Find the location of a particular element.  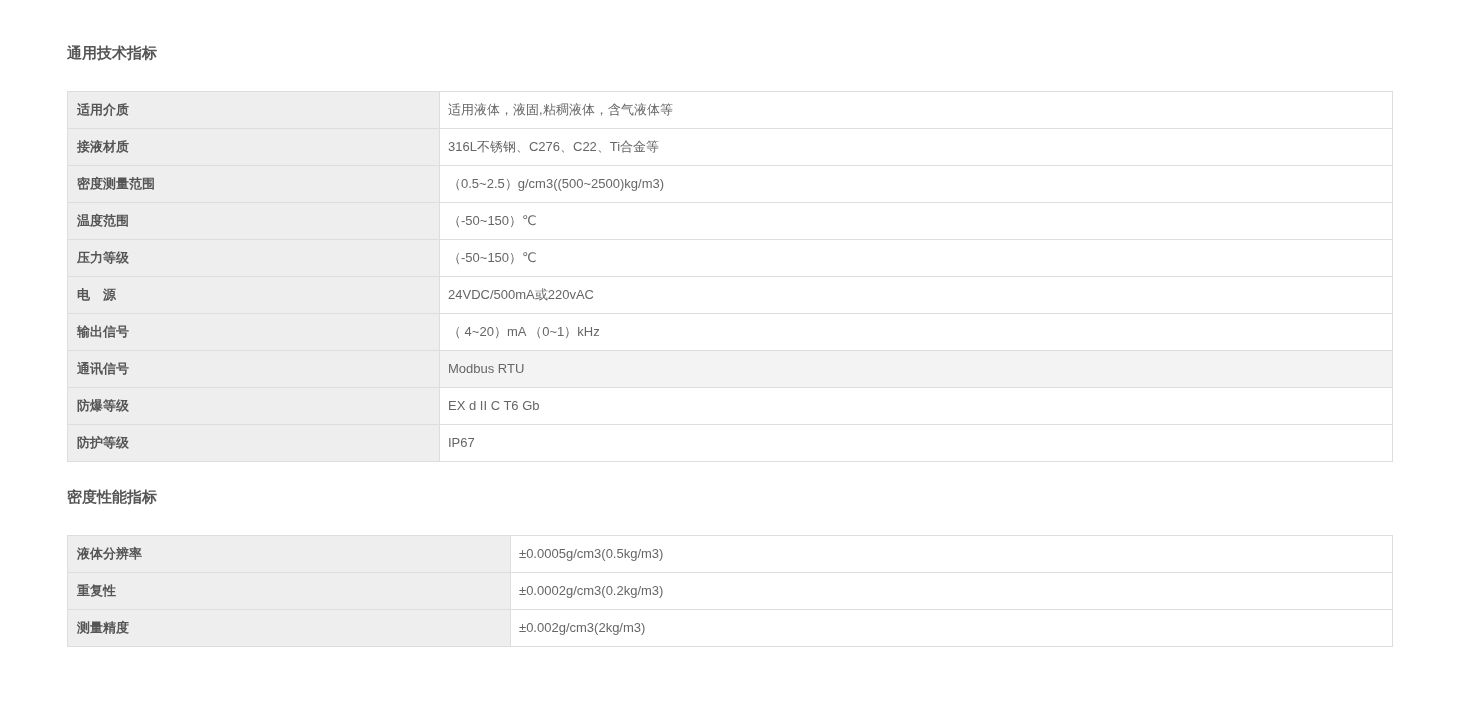

table-cell-text: ±0.002g/cm3(2kg/m3) is located at coordinates (582, 628).